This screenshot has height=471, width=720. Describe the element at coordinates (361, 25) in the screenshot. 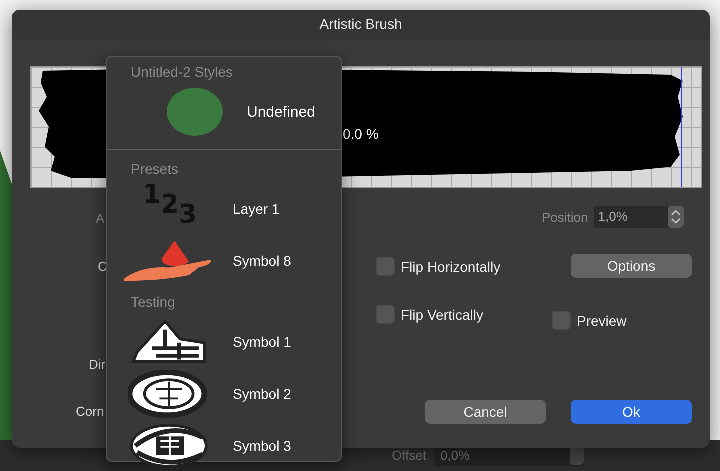

I see `window-title: Artistic Brush` at that location.